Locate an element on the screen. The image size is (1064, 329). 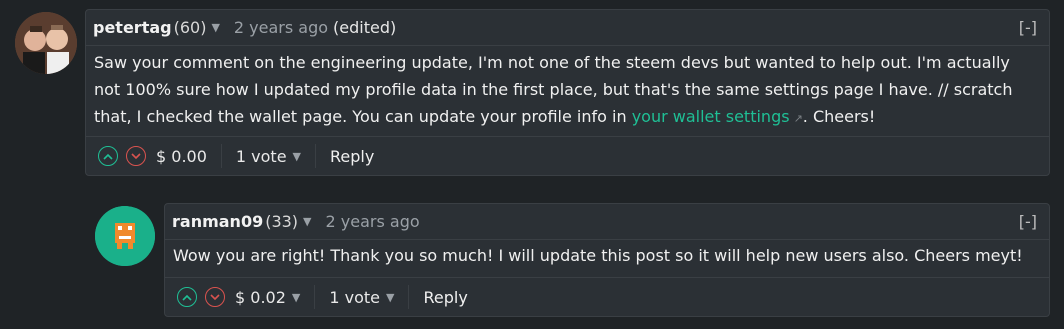
reputation-score: (60) is located at coordinates (190, 27).